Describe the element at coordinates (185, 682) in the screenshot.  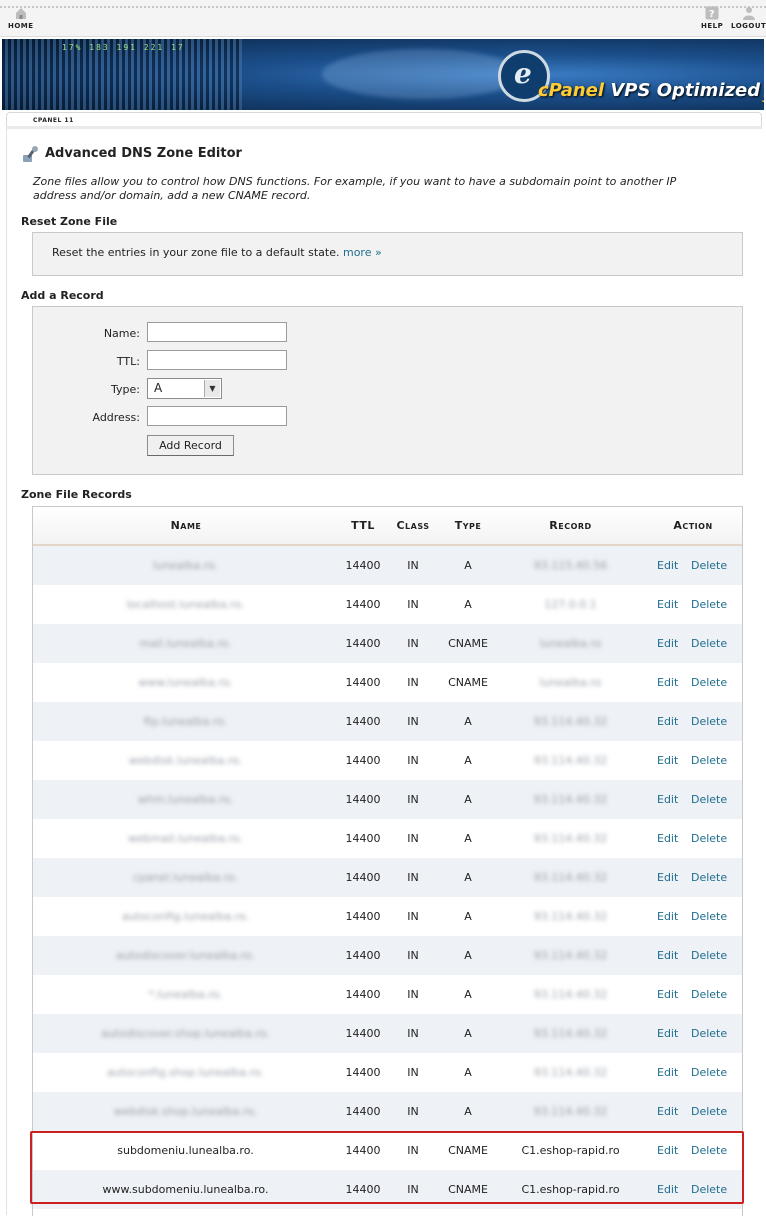
I see `record-name: www.lunealba.ro.` at that location.